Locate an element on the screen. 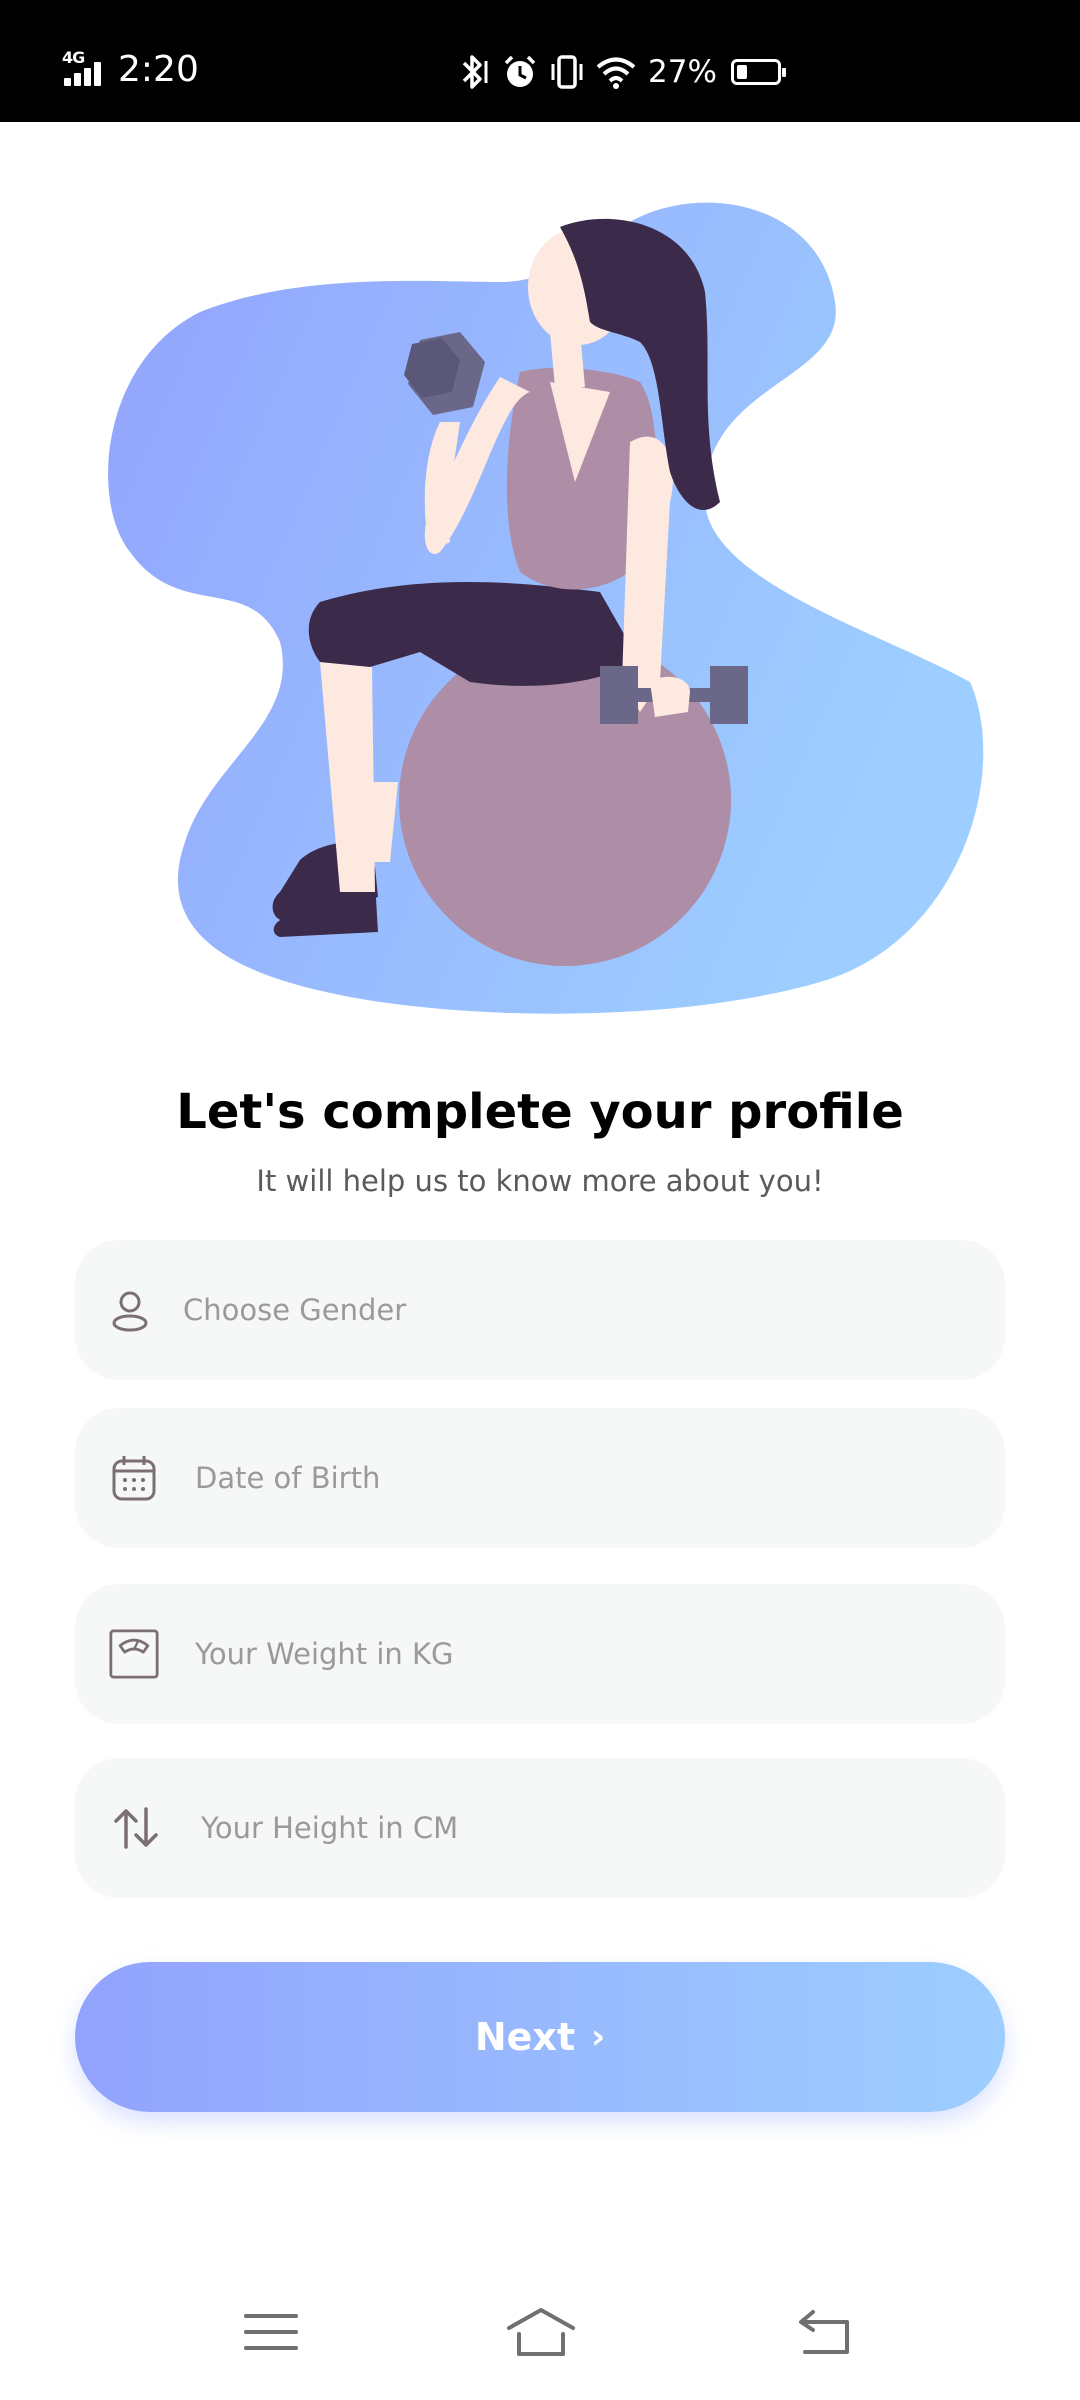 The image size is (1080, 2400). gender-select: Choose Gender is located at coordinates (540, 1310).